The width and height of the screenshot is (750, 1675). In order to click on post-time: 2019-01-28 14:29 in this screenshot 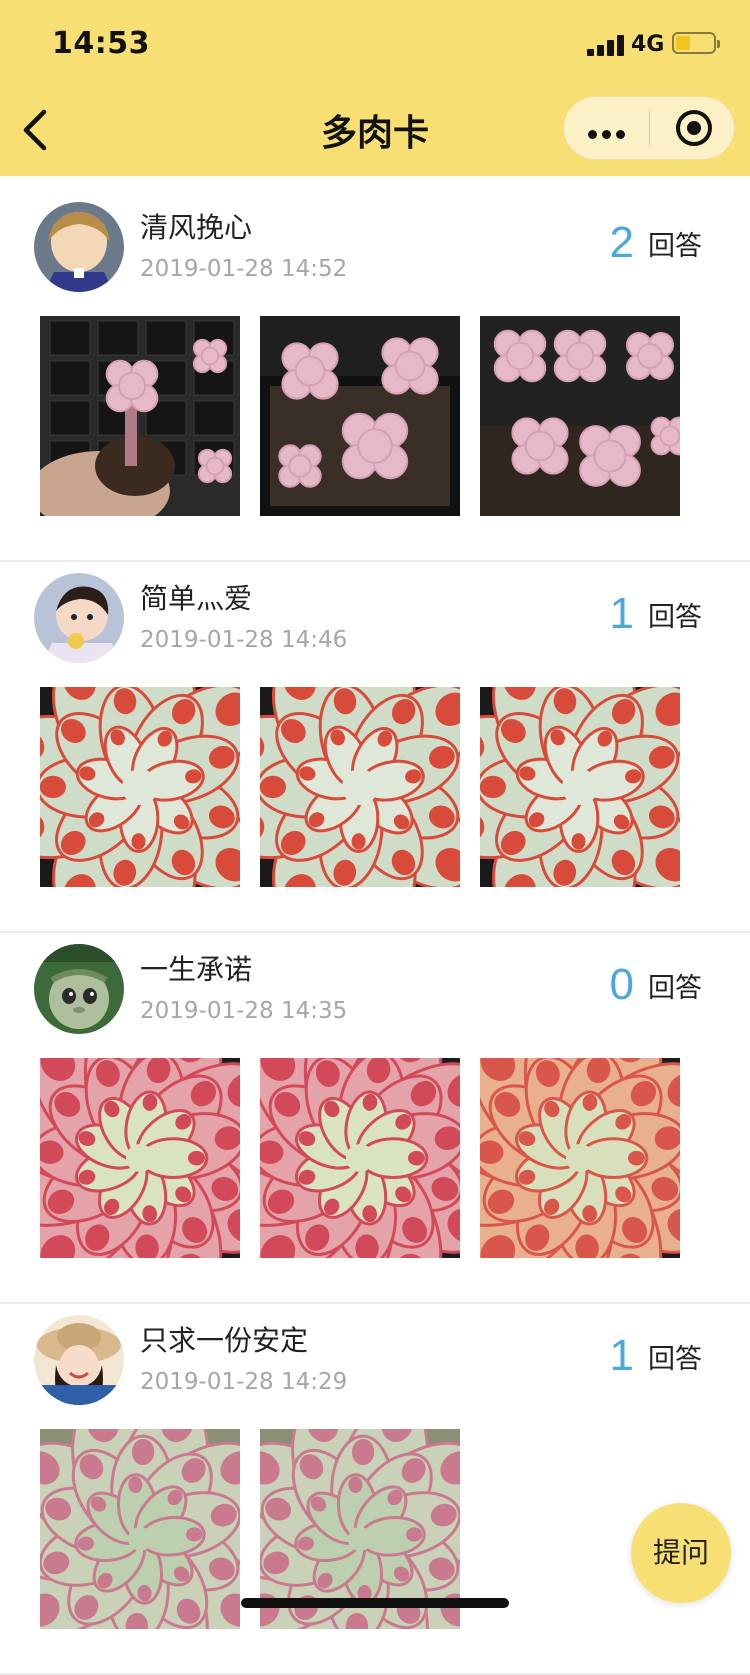, I will do `click(244, 1382)`.